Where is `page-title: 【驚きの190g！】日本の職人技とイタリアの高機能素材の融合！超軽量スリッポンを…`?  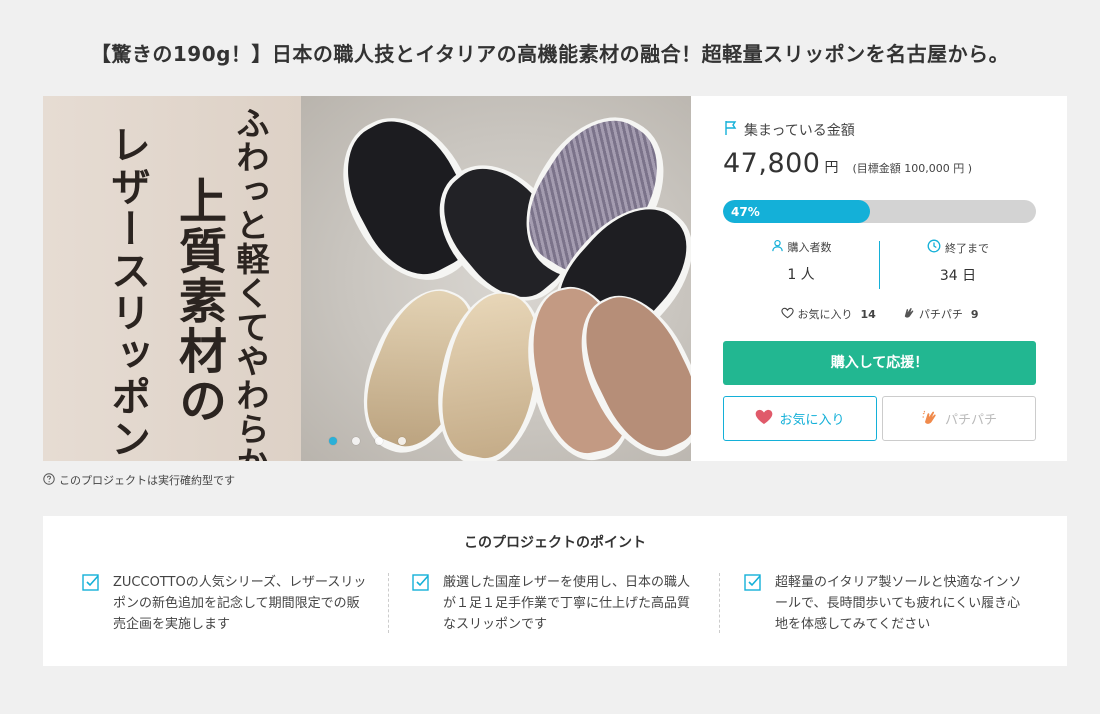 page-title: 【驚きの190g！】日本の職人技とイタリアの高機能素材の融合！超軽量スリッポンを… is located at coordinates (550, 54).